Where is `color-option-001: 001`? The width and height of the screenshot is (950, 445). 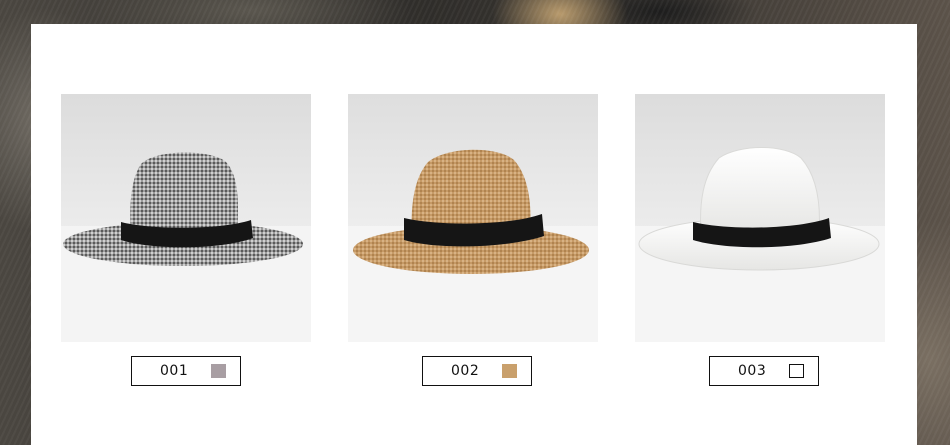 color-option-001: 001 is located at coordinates (186, 371).